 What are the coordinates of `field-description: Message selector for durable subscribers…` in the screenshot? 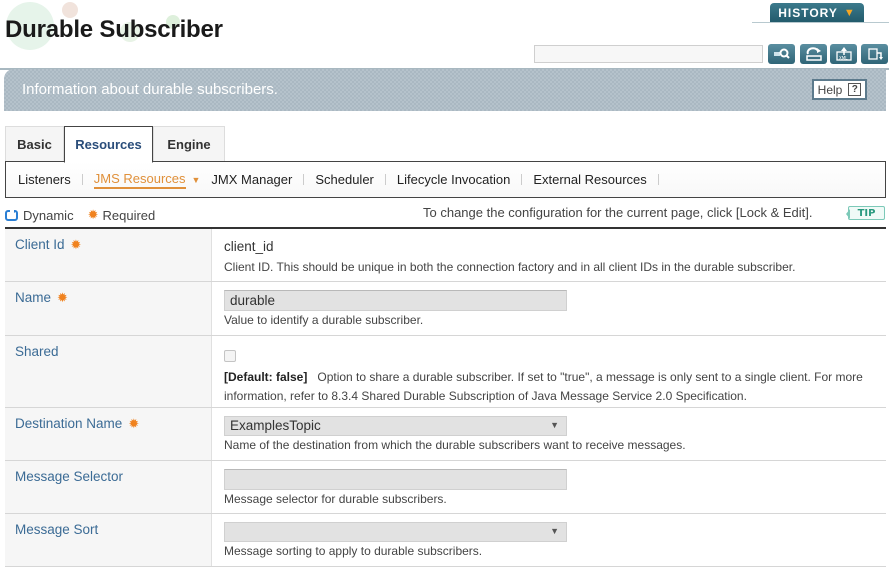 It's located at (335, 499).